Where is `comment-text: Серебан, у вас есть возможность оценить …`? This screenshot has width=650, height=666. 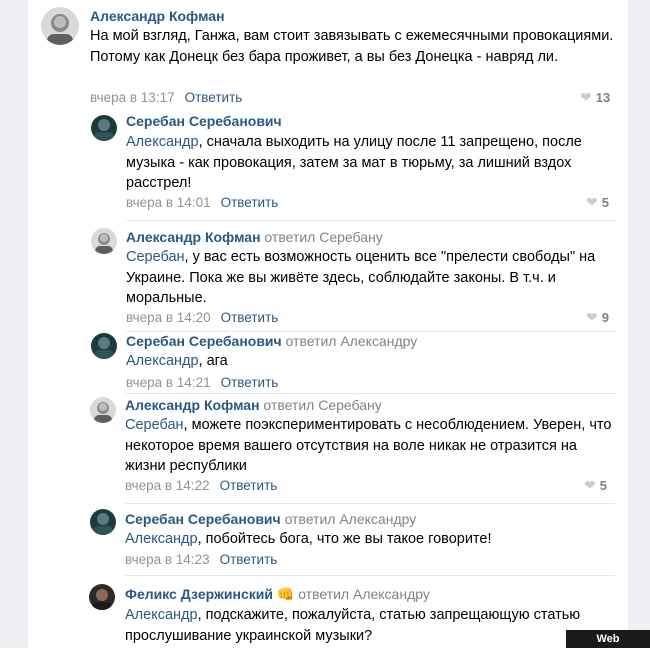 comment-text: Серебан, у вас есть возможность оценить … is located at coordinates (376, 278).